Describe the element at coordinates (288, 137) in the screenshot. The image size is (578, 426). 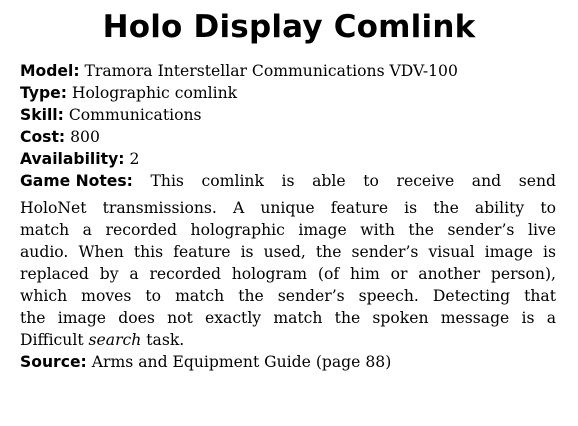
I see `cost-row: Cost: 800` at that location.